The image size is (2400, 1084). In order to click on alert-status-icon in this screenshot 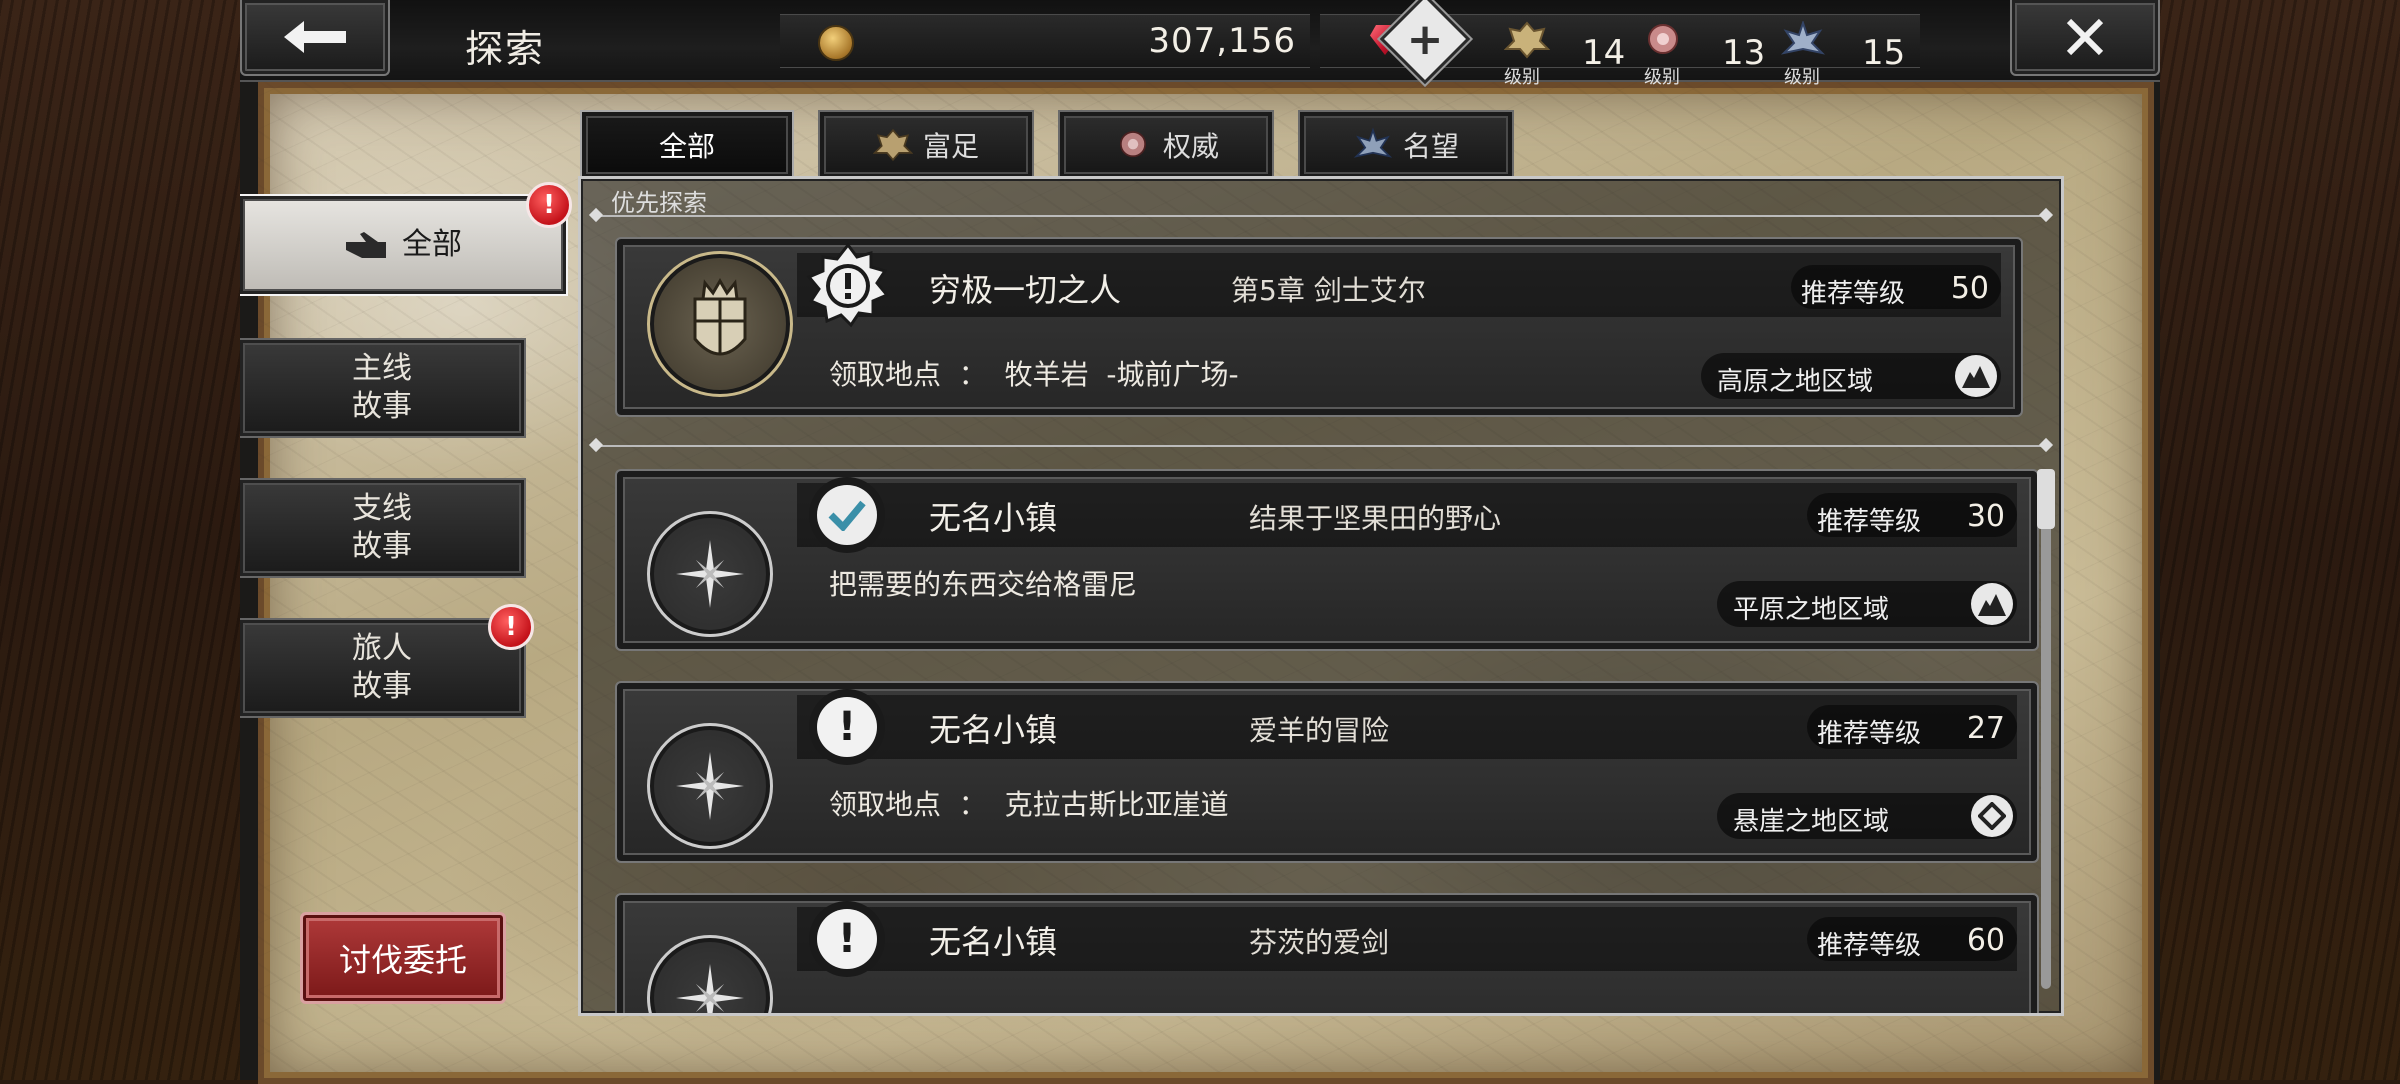, I will do `click(848, 286)`.